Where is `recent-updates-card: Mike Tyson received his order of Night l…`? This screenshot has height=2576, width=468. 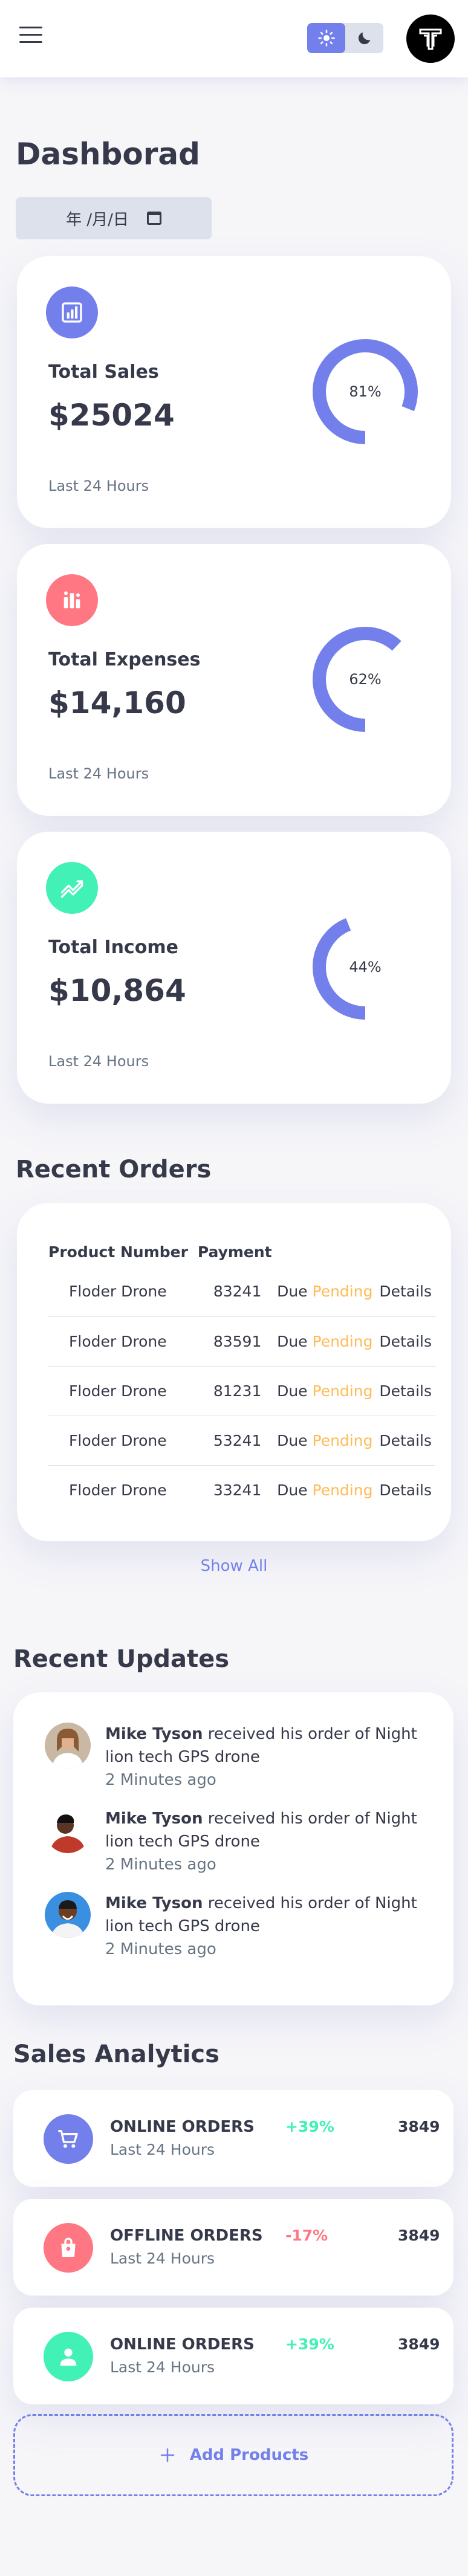
recent-updates-card: Mike Tyson received his order of Night l… is located at coordinates (233, 1848).